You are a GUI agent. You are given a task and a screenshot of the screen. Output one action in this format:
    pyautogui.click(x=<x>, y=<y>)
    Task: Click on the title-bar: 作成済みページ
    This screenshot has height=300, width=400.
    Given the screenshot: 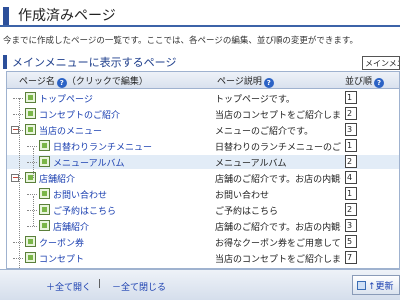 What is the action you would take?
    pyautogui.click(x=200, y=13)
    